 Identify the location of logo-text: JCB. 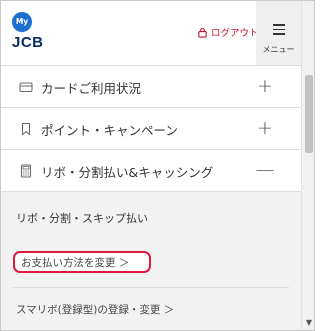
(28, 42).